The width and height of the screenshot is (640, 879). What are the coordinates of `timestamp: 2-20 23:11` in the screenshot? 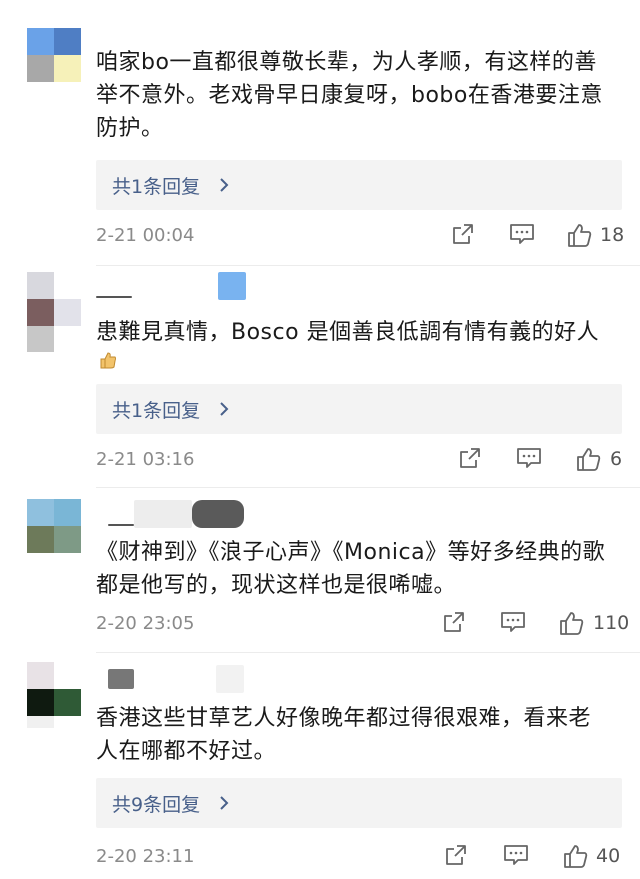 It's located at (145, 856).